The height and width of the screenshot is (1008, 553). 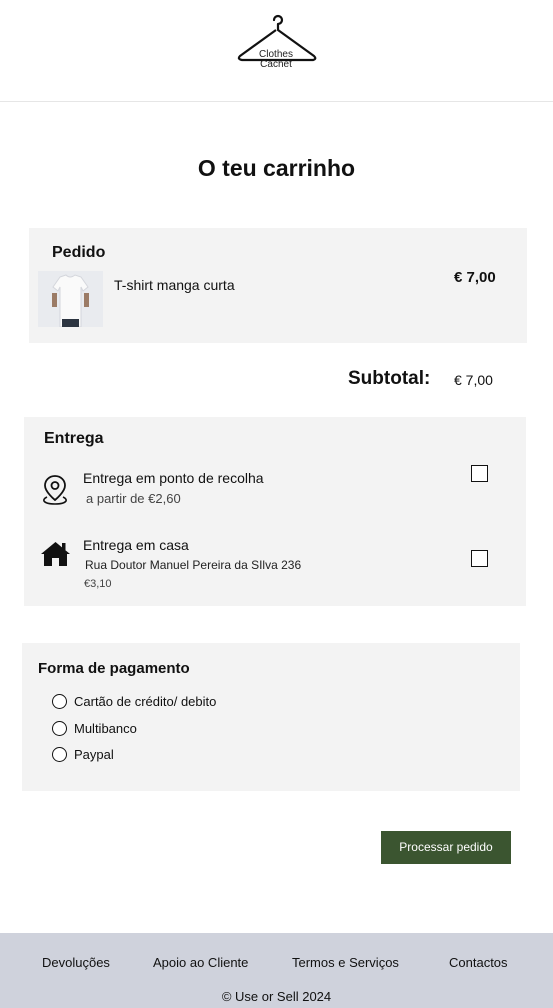 What do you see at coordinates (76, 962) in the screenshot?
I see `footer-link-returns: Devoluções` at bounding box center [76, 962].